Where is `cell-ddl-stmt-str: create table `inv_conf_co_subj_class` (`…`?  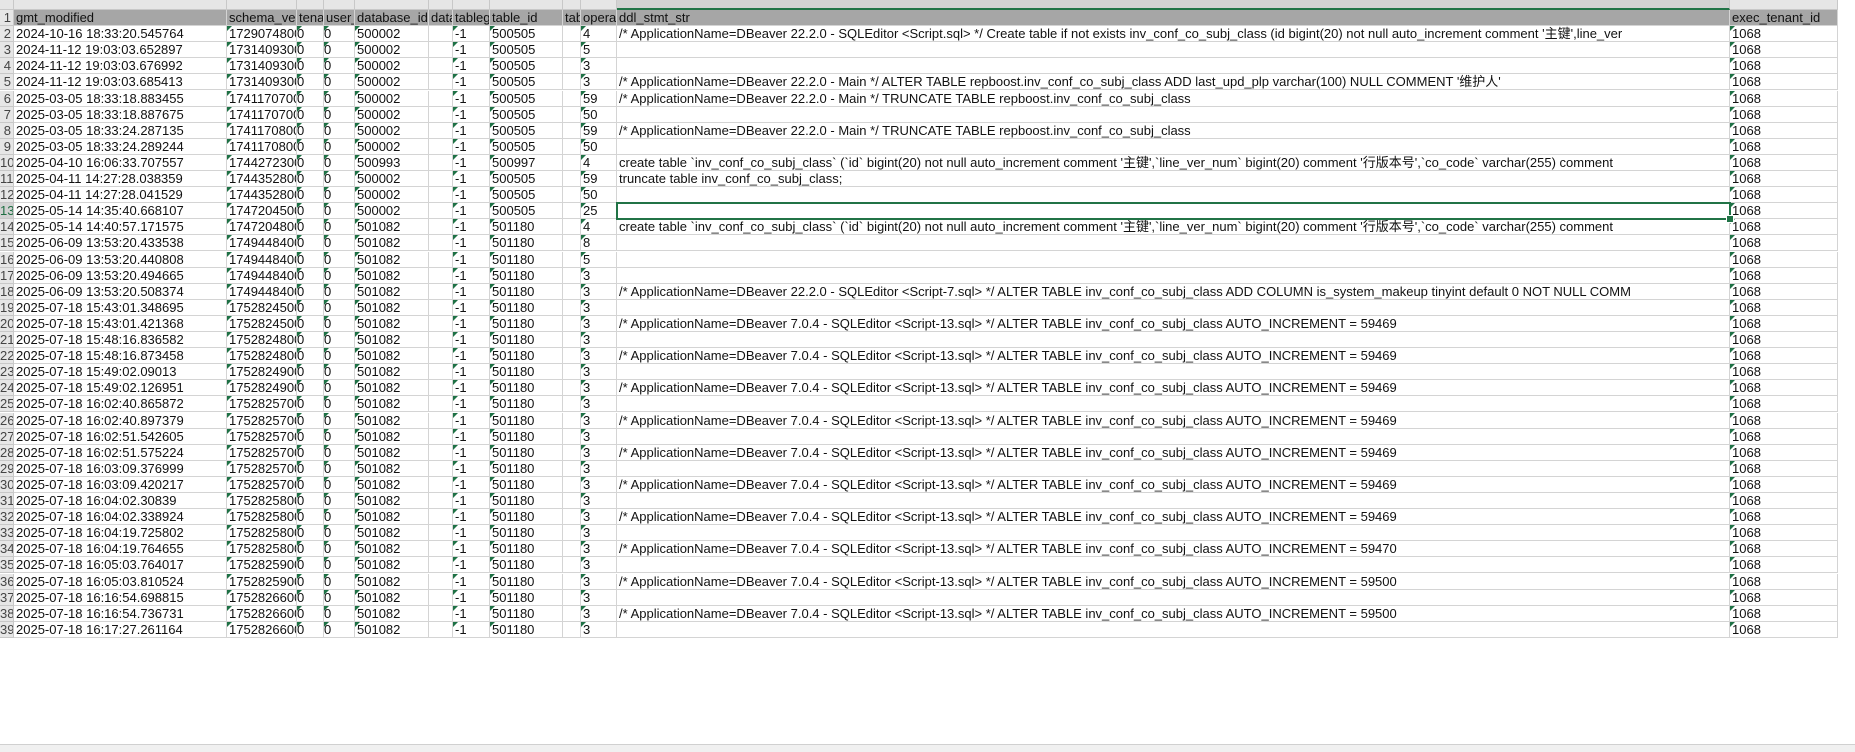
cell-ddl-stmt-str: create table `inv_conf_co_subj_class` (`… is located at coordinates (1173, 227).